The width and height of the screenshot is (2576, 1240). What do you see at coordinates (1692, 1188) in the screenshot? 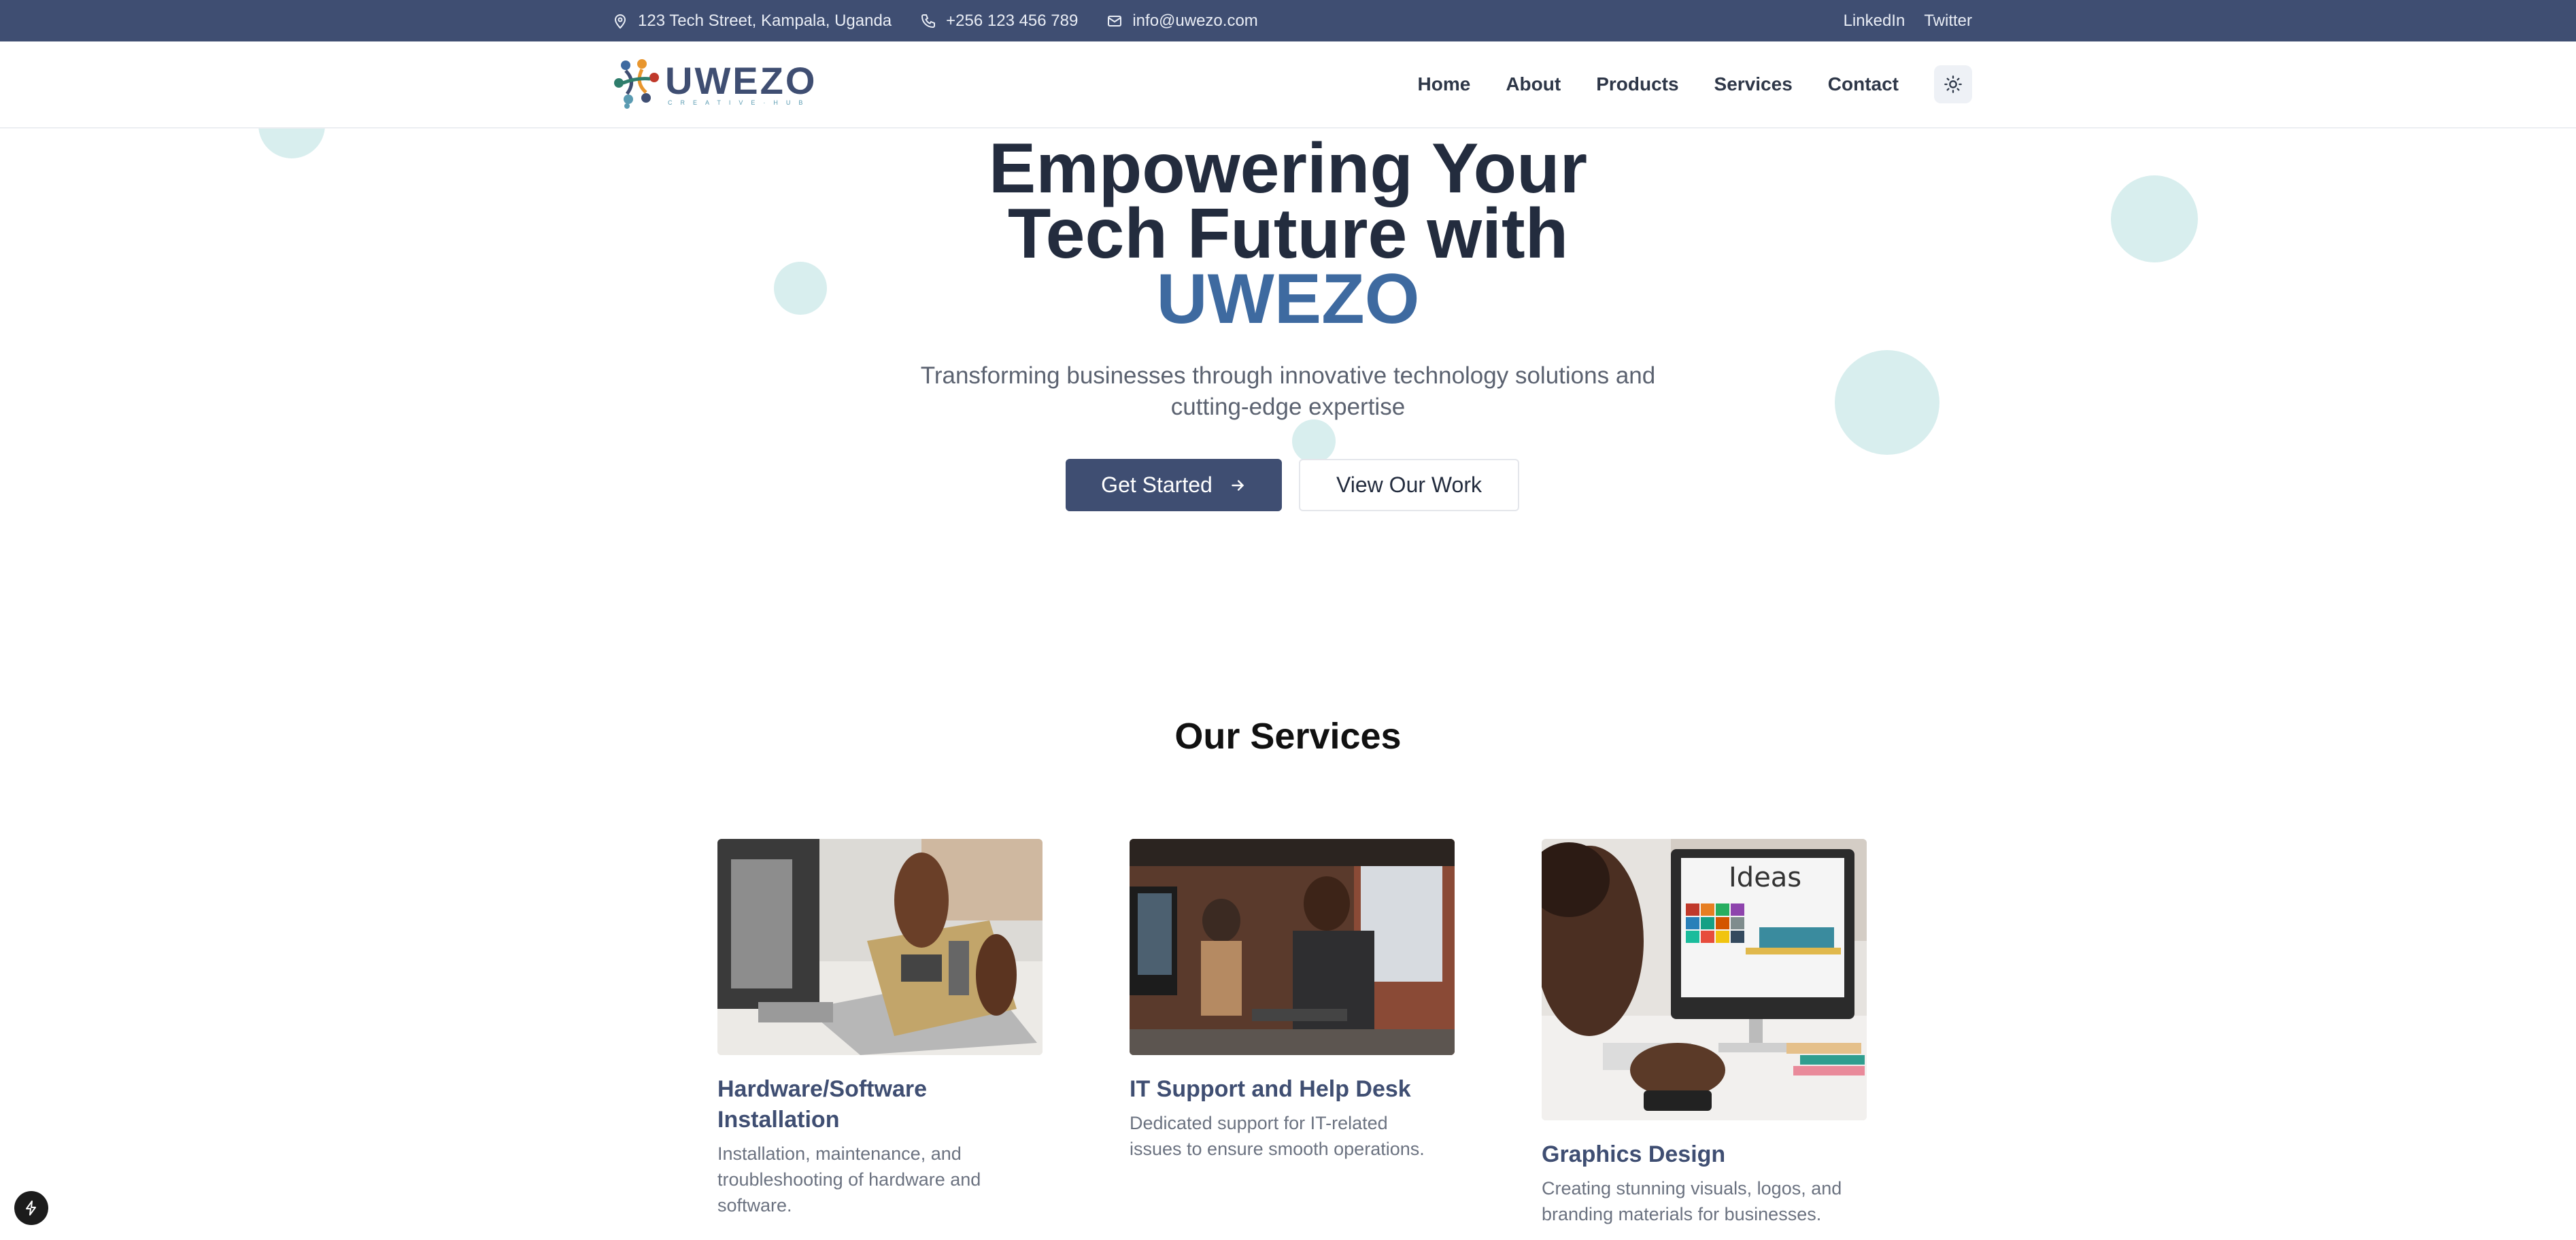
I see `service-desc-line: Creating stunning visuals, logos, and` at bounding box center [1692, 1188].